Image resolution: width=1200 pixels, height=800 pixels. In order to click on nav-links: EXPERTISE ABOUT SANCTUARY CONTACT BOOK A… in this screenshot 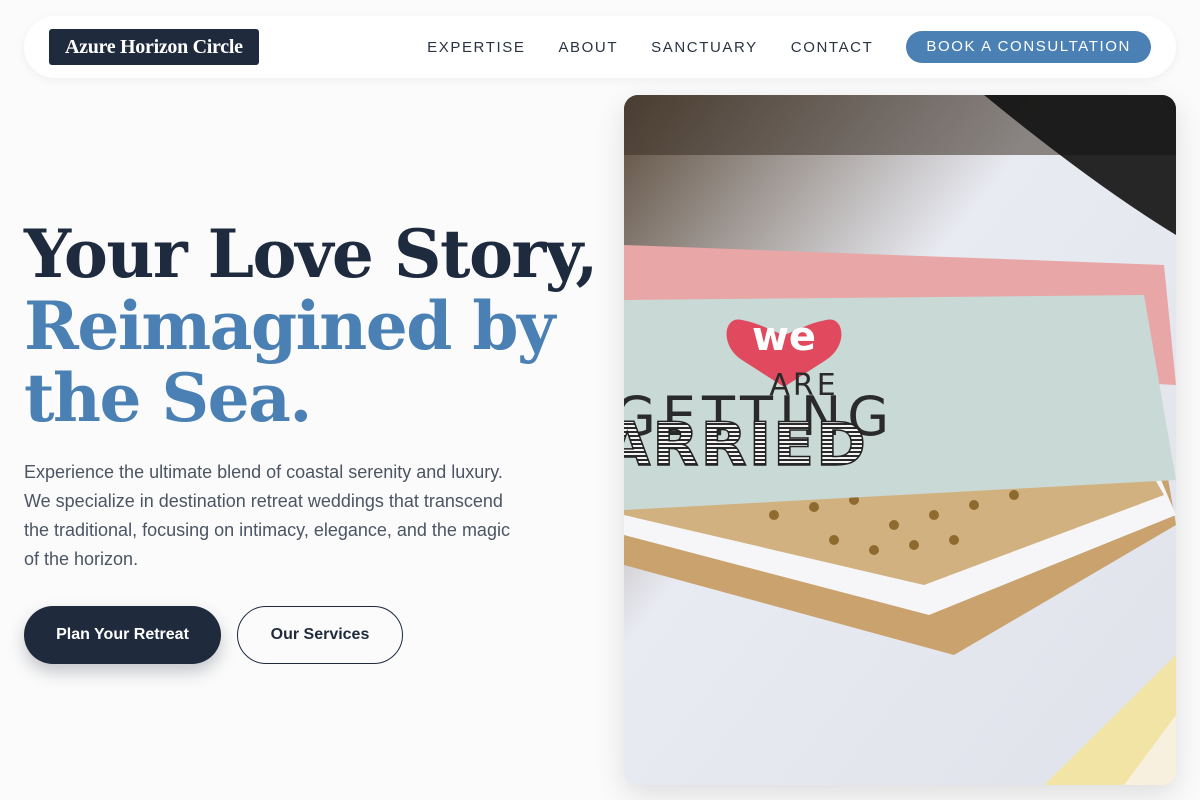, I will do `click(789, 47)`.